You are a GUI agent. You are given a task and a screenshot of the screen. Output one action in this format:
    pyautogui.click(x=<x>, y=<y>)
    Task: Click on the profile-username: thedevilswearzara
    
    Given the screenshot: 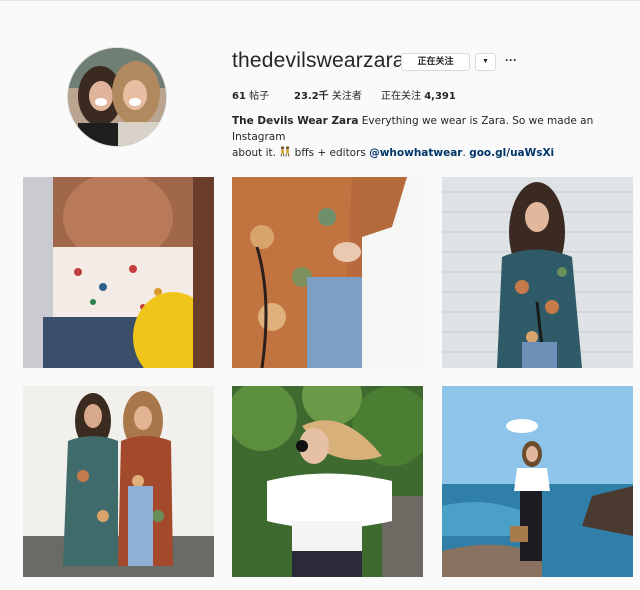 What is the action you would take?
    pyautogui.click(x=318, y=60)
    